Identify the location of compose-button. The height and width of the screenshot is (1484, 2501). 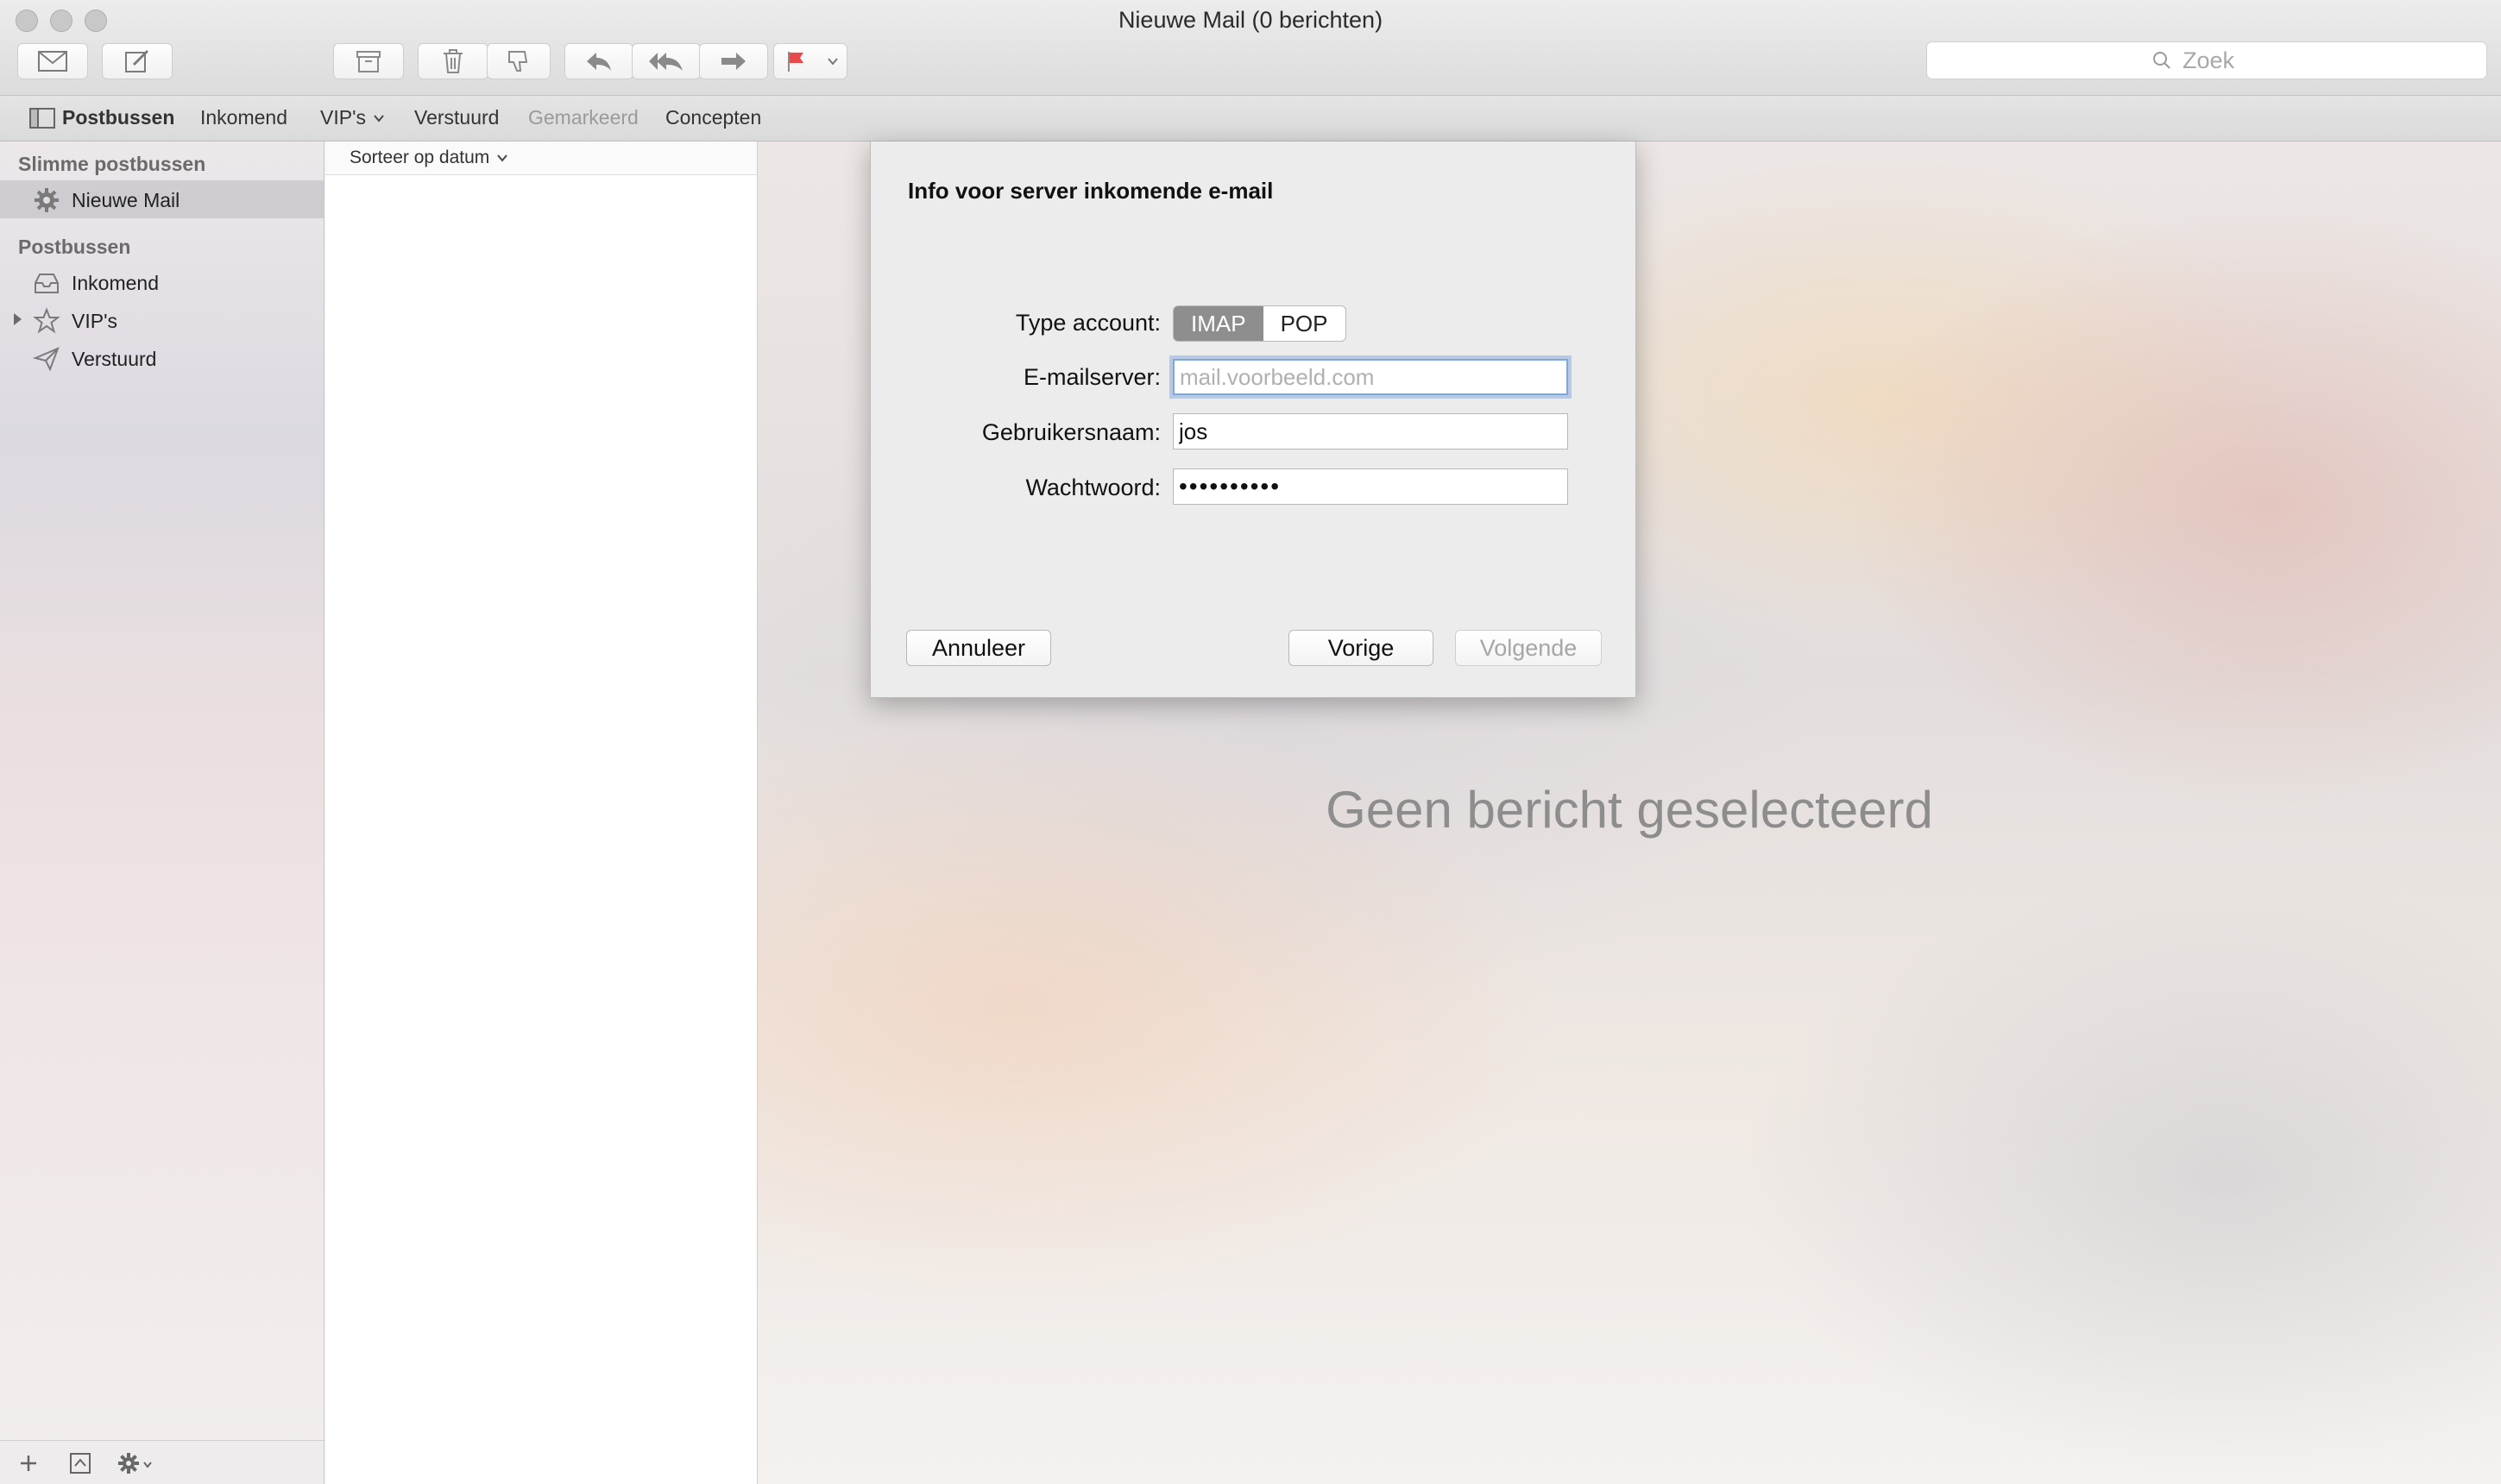
(137, 61).